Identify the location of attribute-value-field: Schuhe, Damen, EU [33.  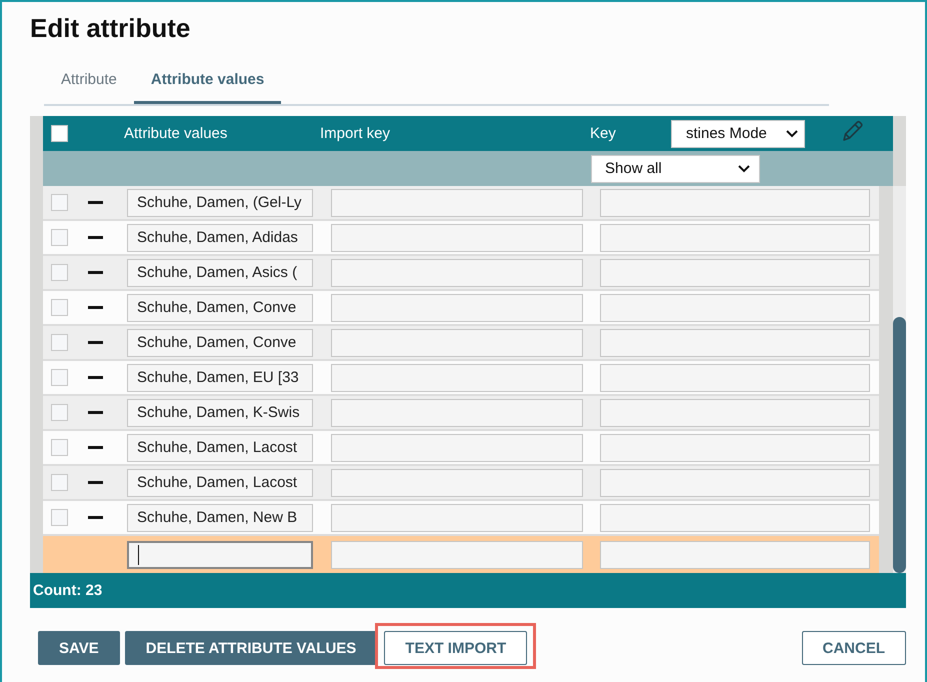
(220, 378).